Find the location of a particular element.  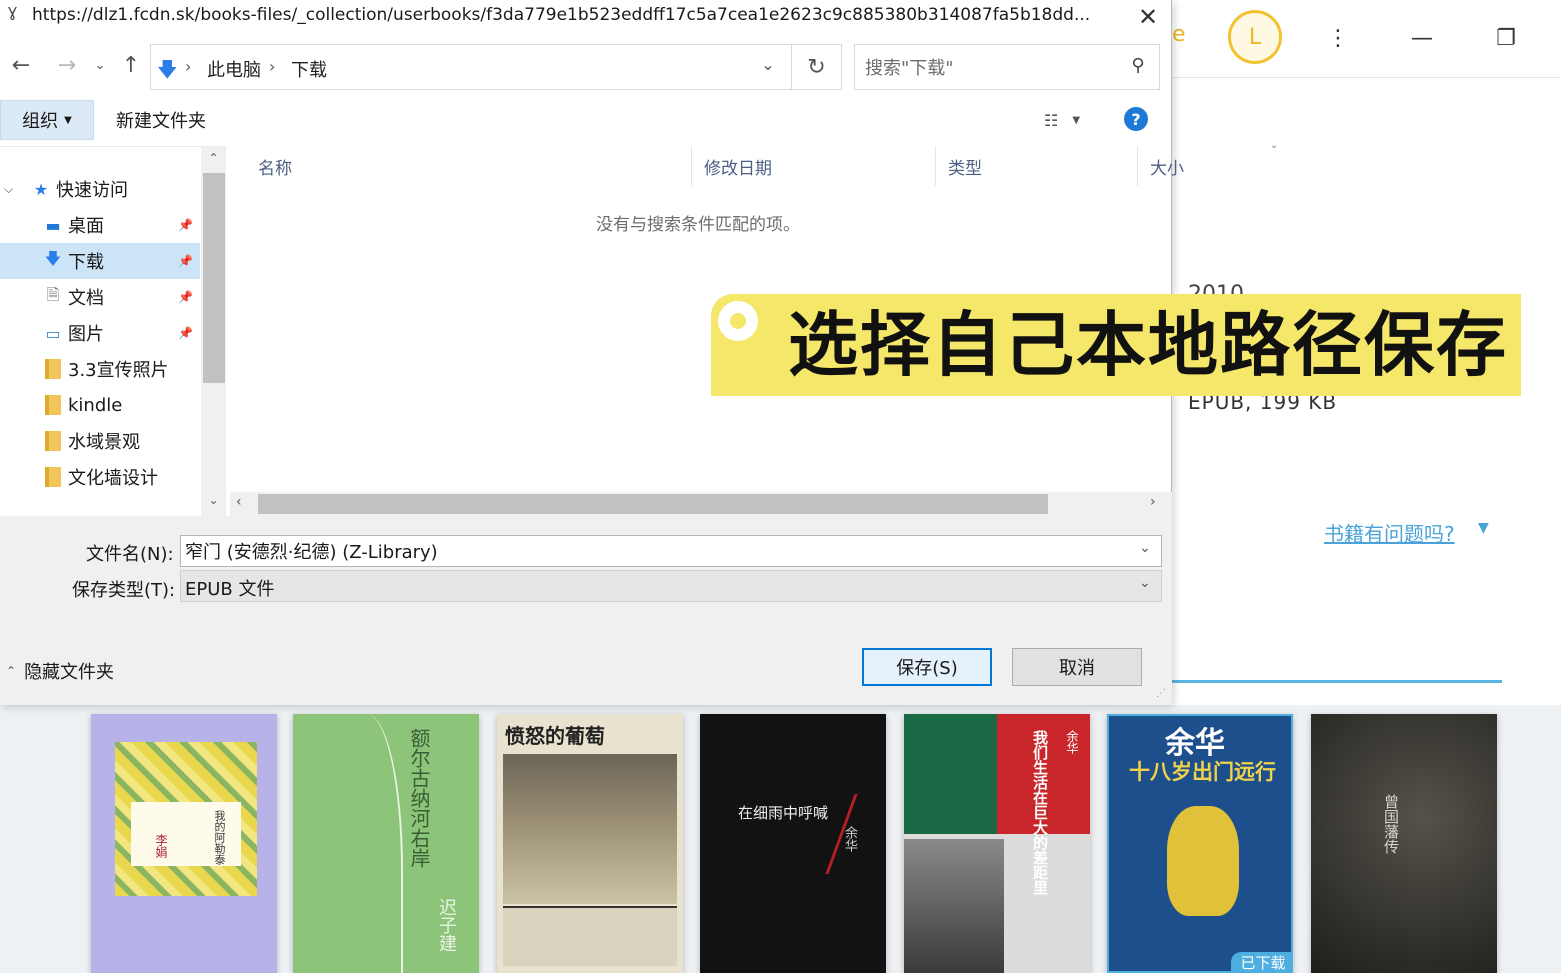

organize-label: 组织 is located at coordinates (40, 121).